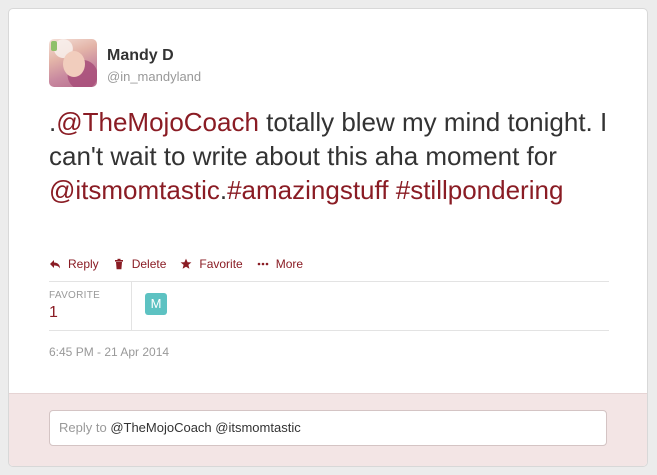  Describe the element at coordinates (149, 264) in the screenshot. I see `delete-label: Delete` at that location.